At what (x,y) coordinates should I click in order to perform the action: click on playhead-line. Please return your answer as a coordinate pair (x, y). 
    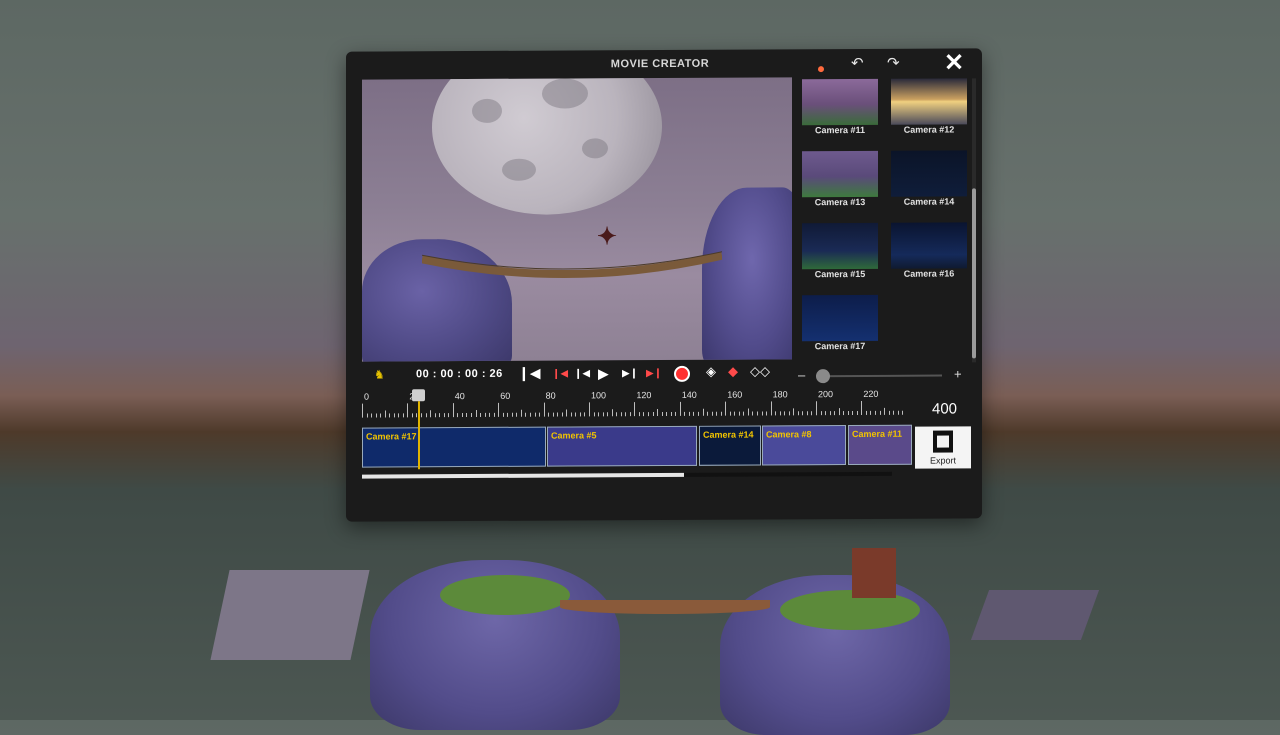
    Looking at the image, I should click on (419, 435).